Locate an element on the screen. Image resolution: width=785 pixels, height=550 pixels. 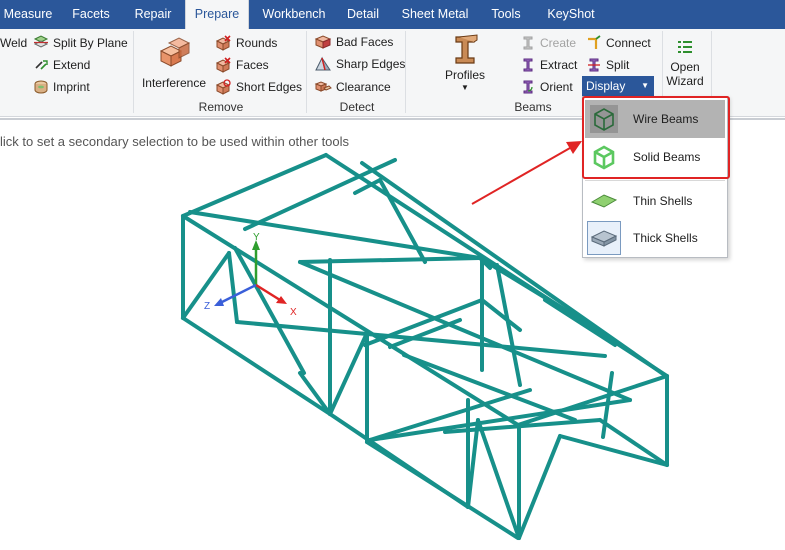
menu-item-thin-shells: Thin Shells is located at coordinates (655, 201).